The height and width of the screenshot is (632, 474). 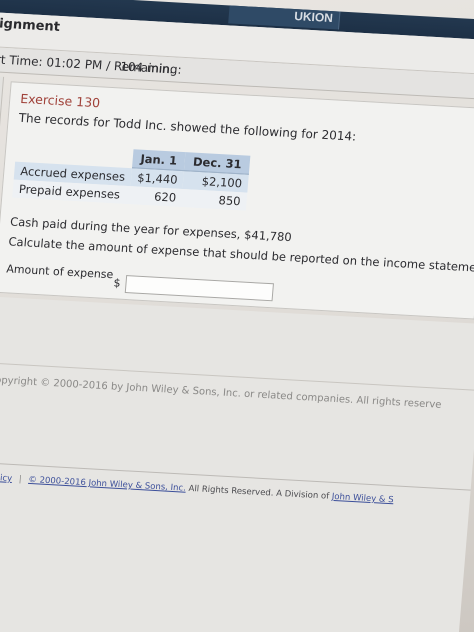 I want to click on top-nav-tab-label: UKION, so click(x=313, y=17).